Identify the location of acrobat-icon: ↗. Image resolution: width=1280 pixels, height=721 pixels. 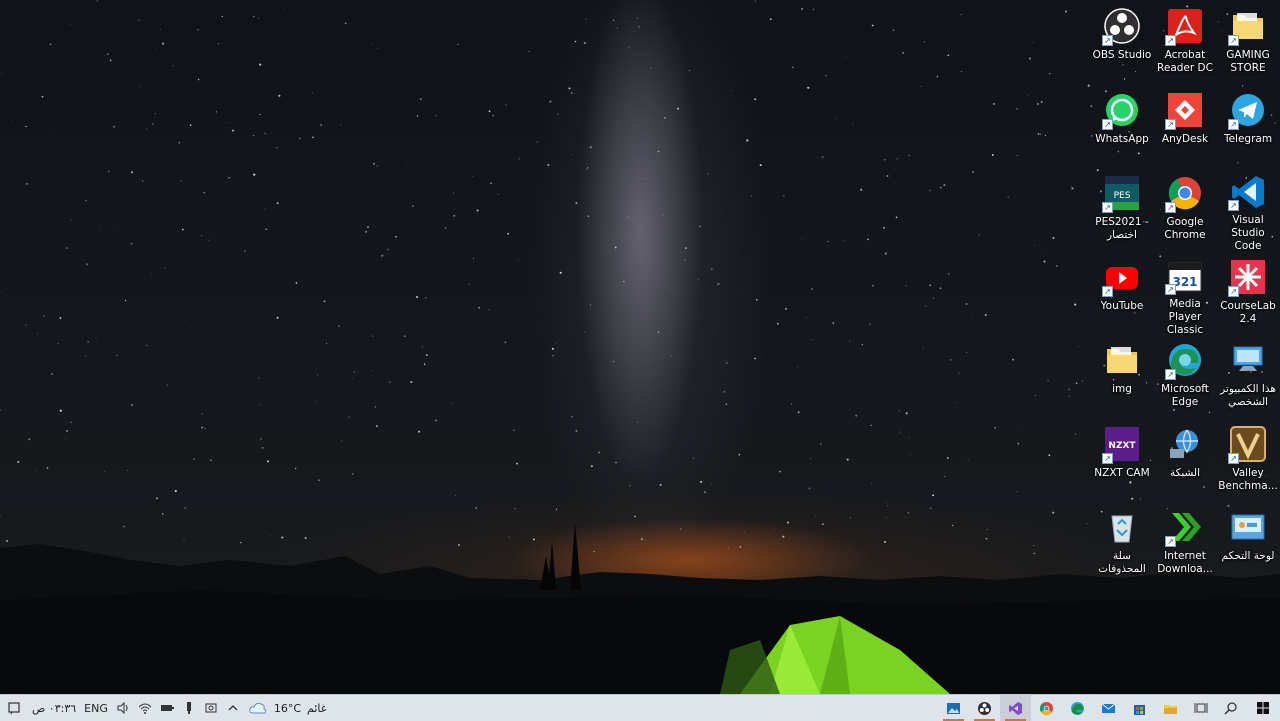
(1185, 26).